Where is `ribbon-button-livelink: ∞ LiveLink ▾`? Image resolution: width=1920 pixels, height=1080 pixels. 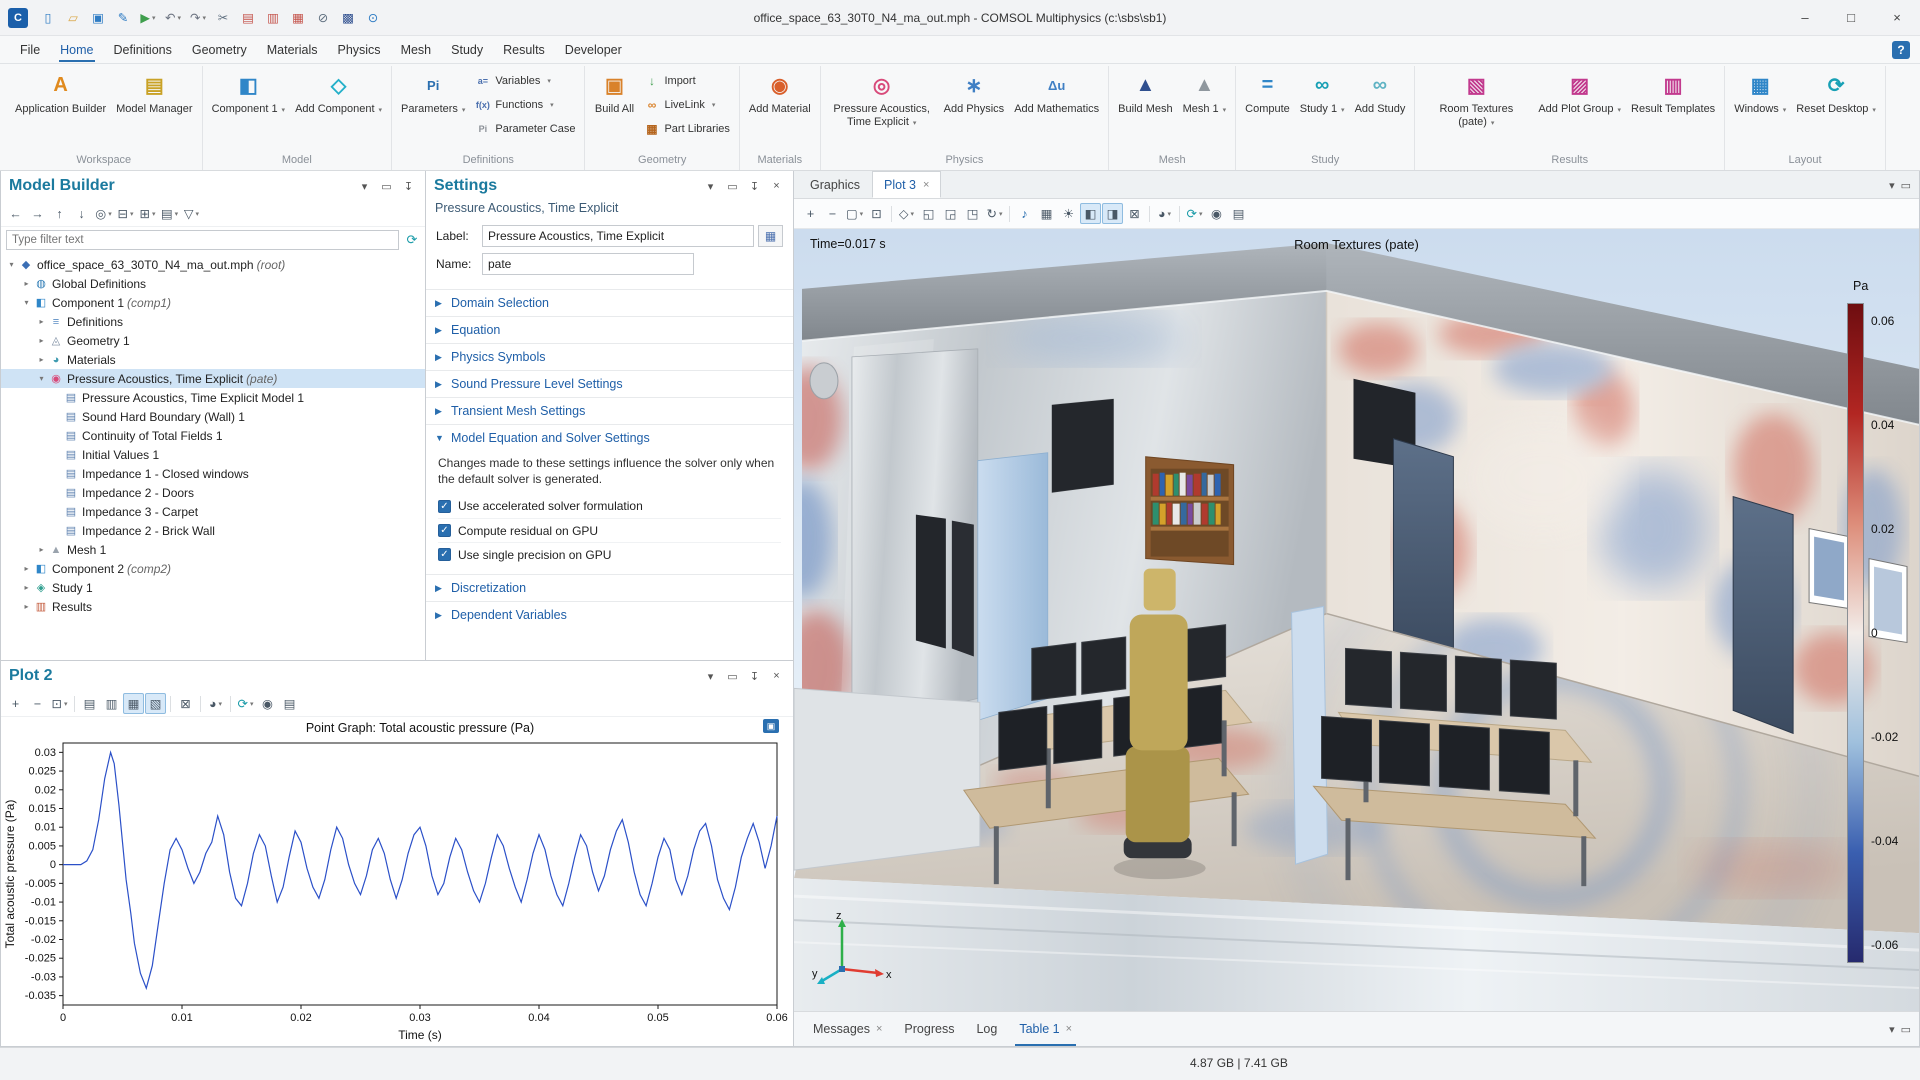
ribbon-button-livelink: ∞ LiveLink ▾ is located at coordinates (686, 105).